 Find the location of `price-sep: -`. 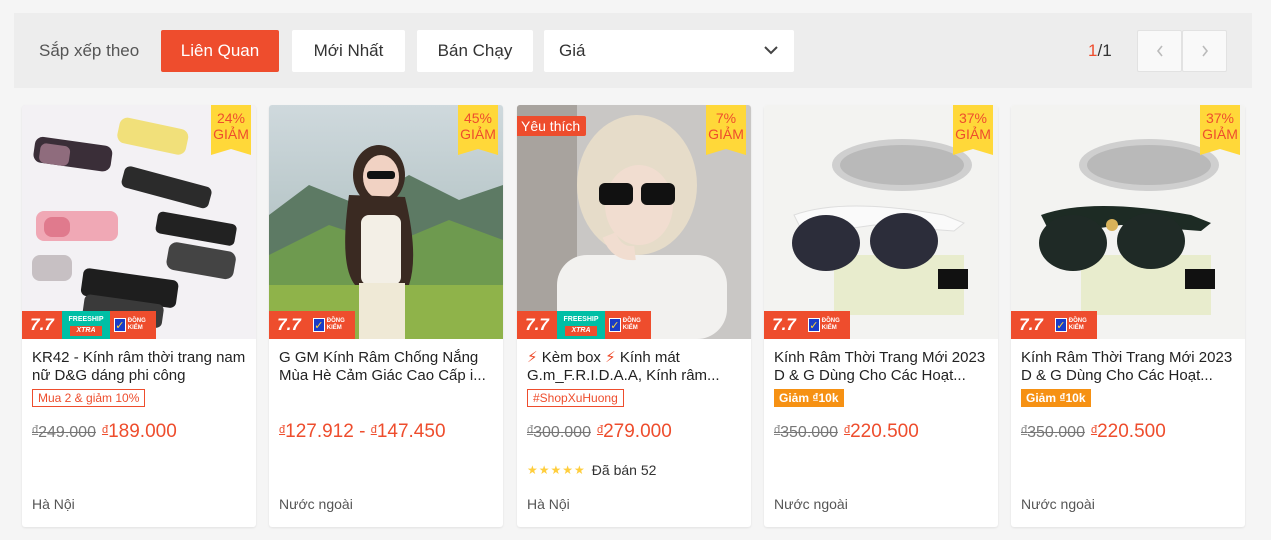

price-sep: - is located at coordinates (362, 431).